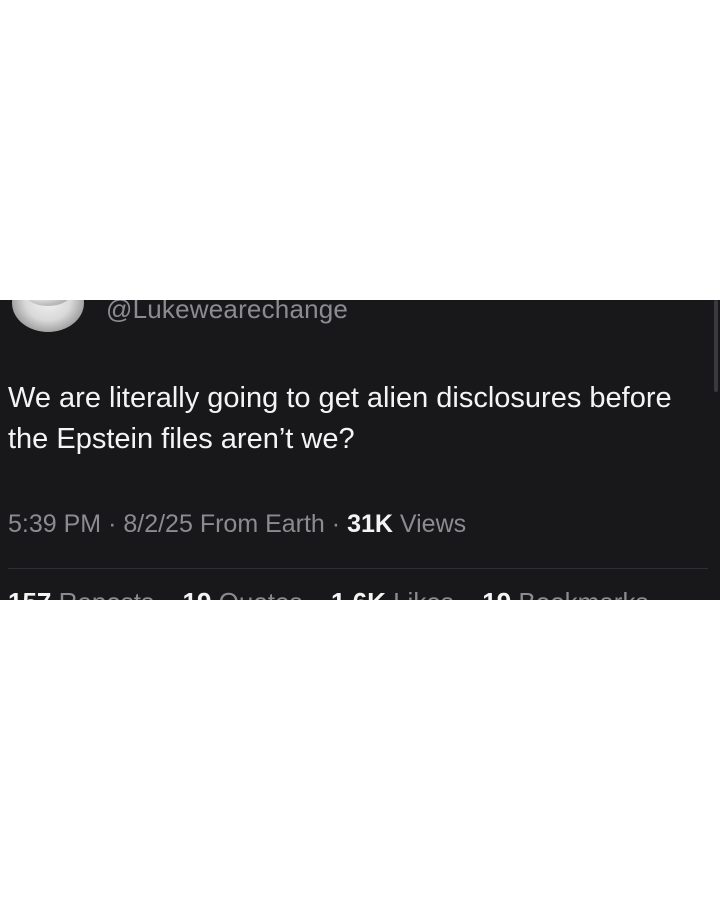 Image resolution: width=720 pixels, height=900 pixels. What do you see at coordinates (48, 303) in the screenshot?
I see `avatar-figure` at bounding box center [48, 303].